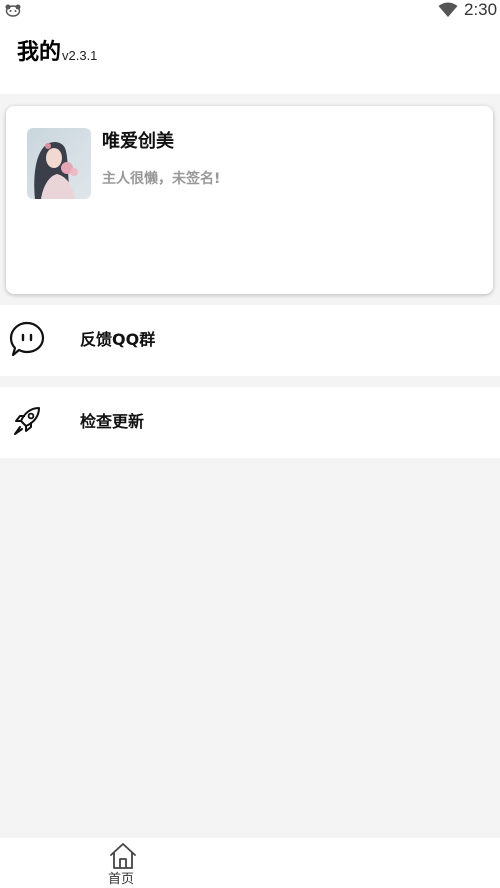 The width and height of the screenshot is (500, 888). Describe the element at coordinates (123, 856) in the screenshot. I see `home-icon` at that location.